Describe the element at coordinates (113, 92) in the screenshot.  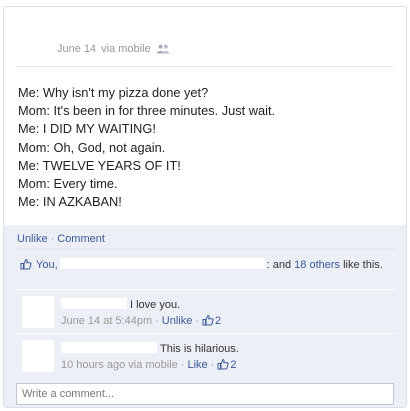
I see `message-line: Me: Why isn't my pizza done yet?` at that location.